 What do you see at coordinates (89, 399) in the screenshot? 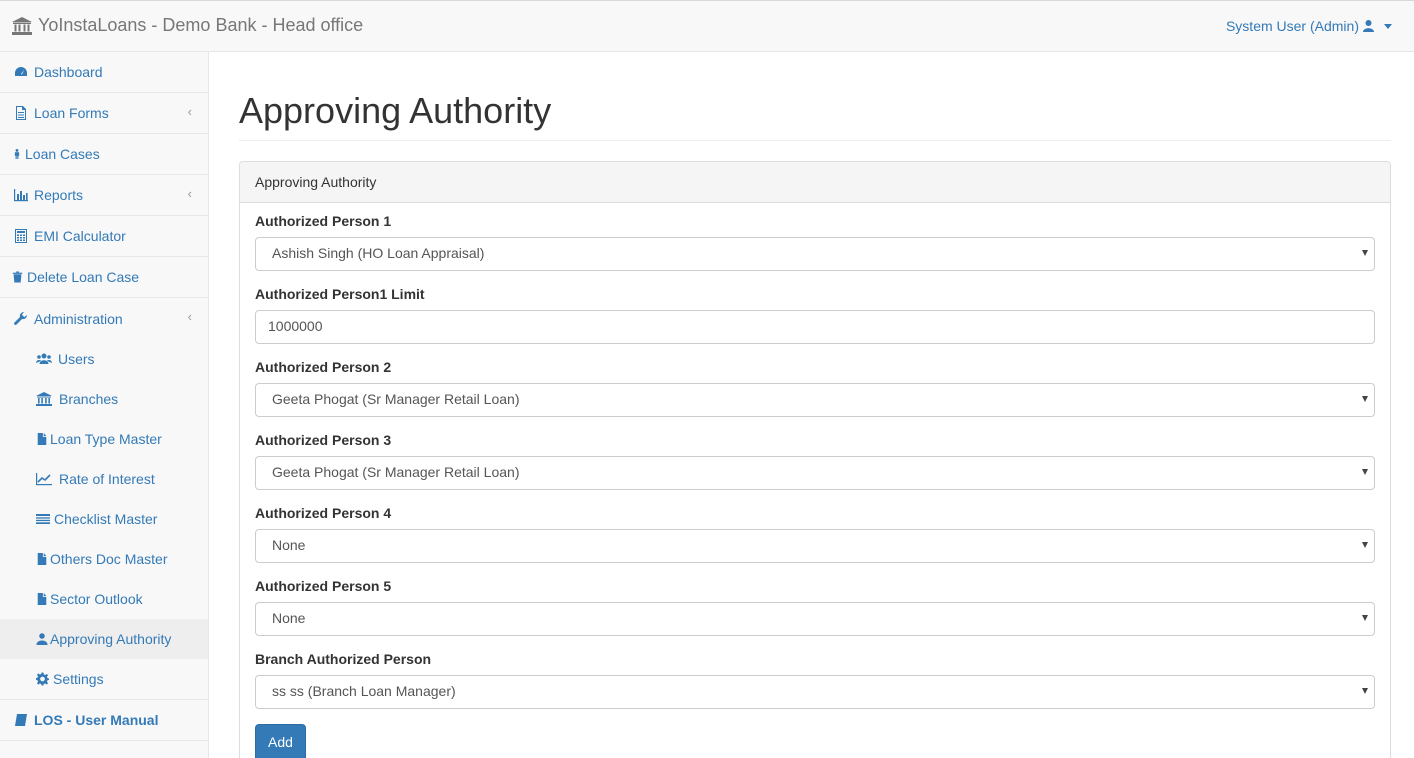
I see `sidebar-item-label: Branches` at bounding box center [89, 399].